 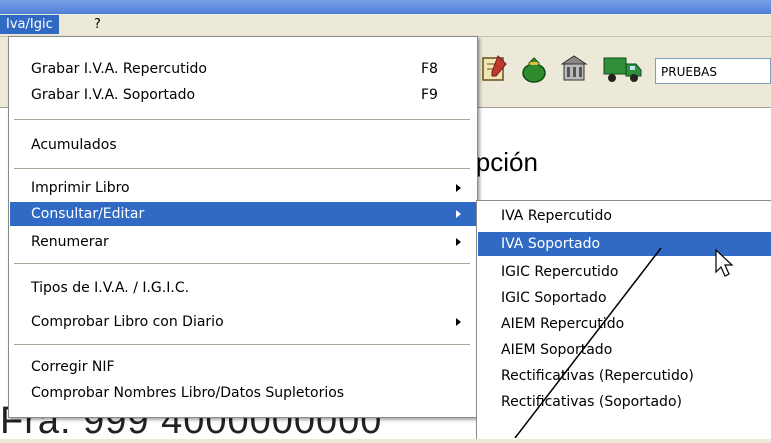 What do you see at coordinates (243, 288) in the screenshot?
I see `menu-item-tipos-iva: Tipos de I.V.A. / I.G.I.C.` at bounding box center [243, 288].